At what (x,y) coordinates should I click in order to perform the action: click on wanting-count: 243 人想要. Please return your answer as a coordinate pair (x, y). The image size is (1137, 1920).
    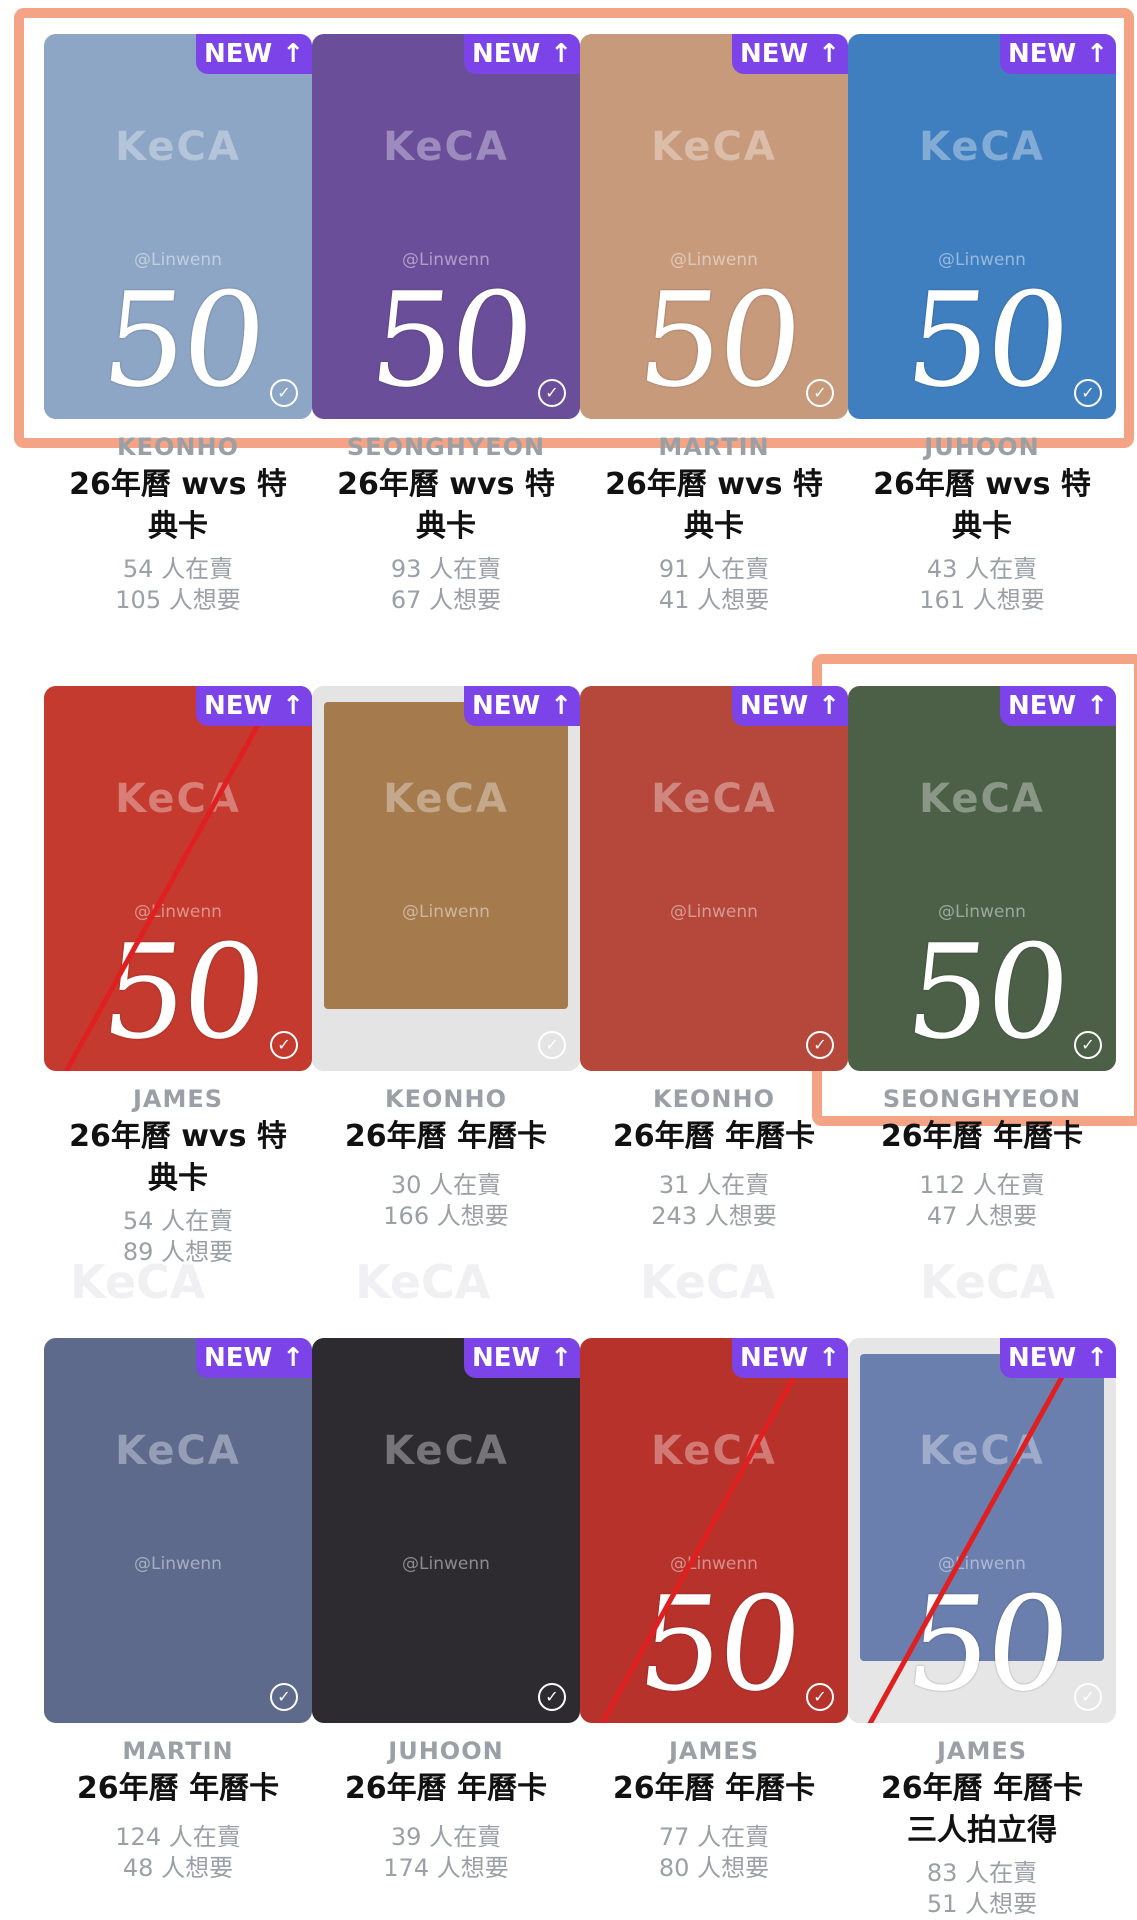
    Looking at the image, I should click on (714, 1216).